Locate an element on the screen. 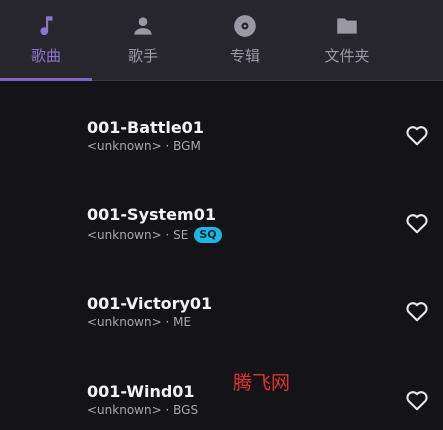 The width and height of the screenshot is (443, 430). song-subtitle: <unknown> · SE SQ is located at coordinates (154, 235).